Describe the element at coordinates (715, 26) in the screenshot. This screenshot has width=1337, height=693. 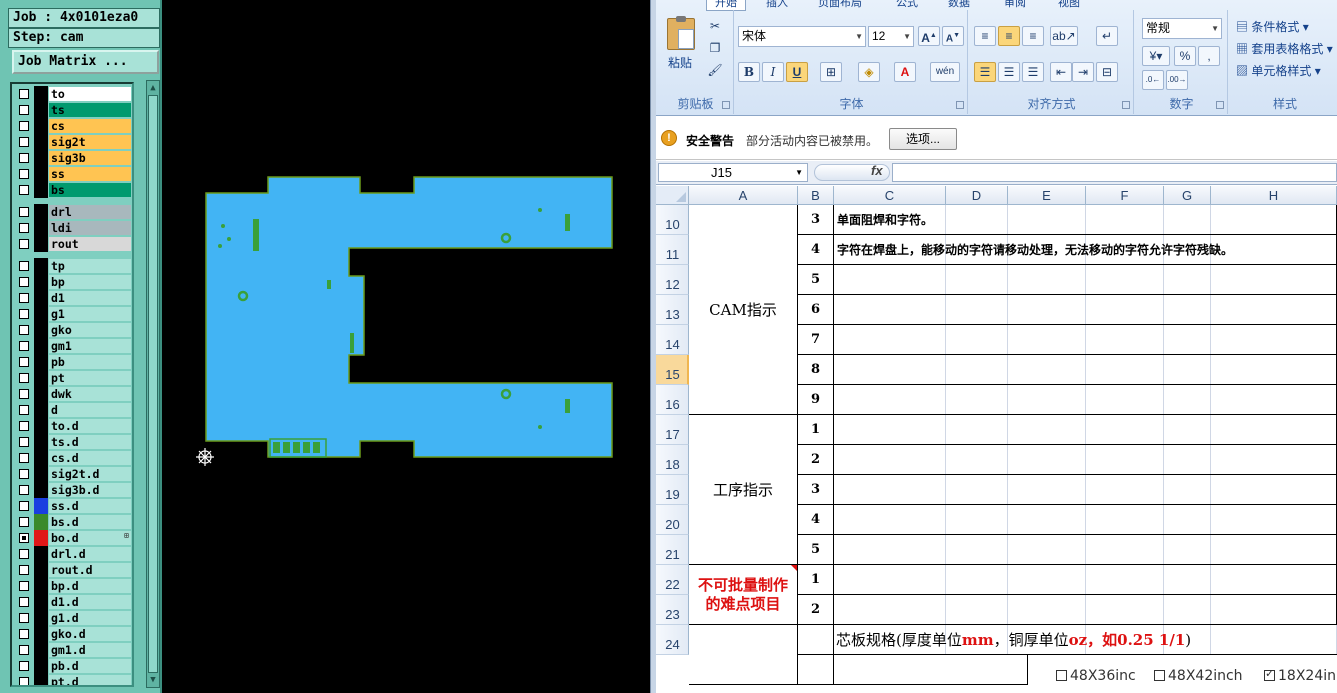
I see `cut-icon: ✂` at that location.